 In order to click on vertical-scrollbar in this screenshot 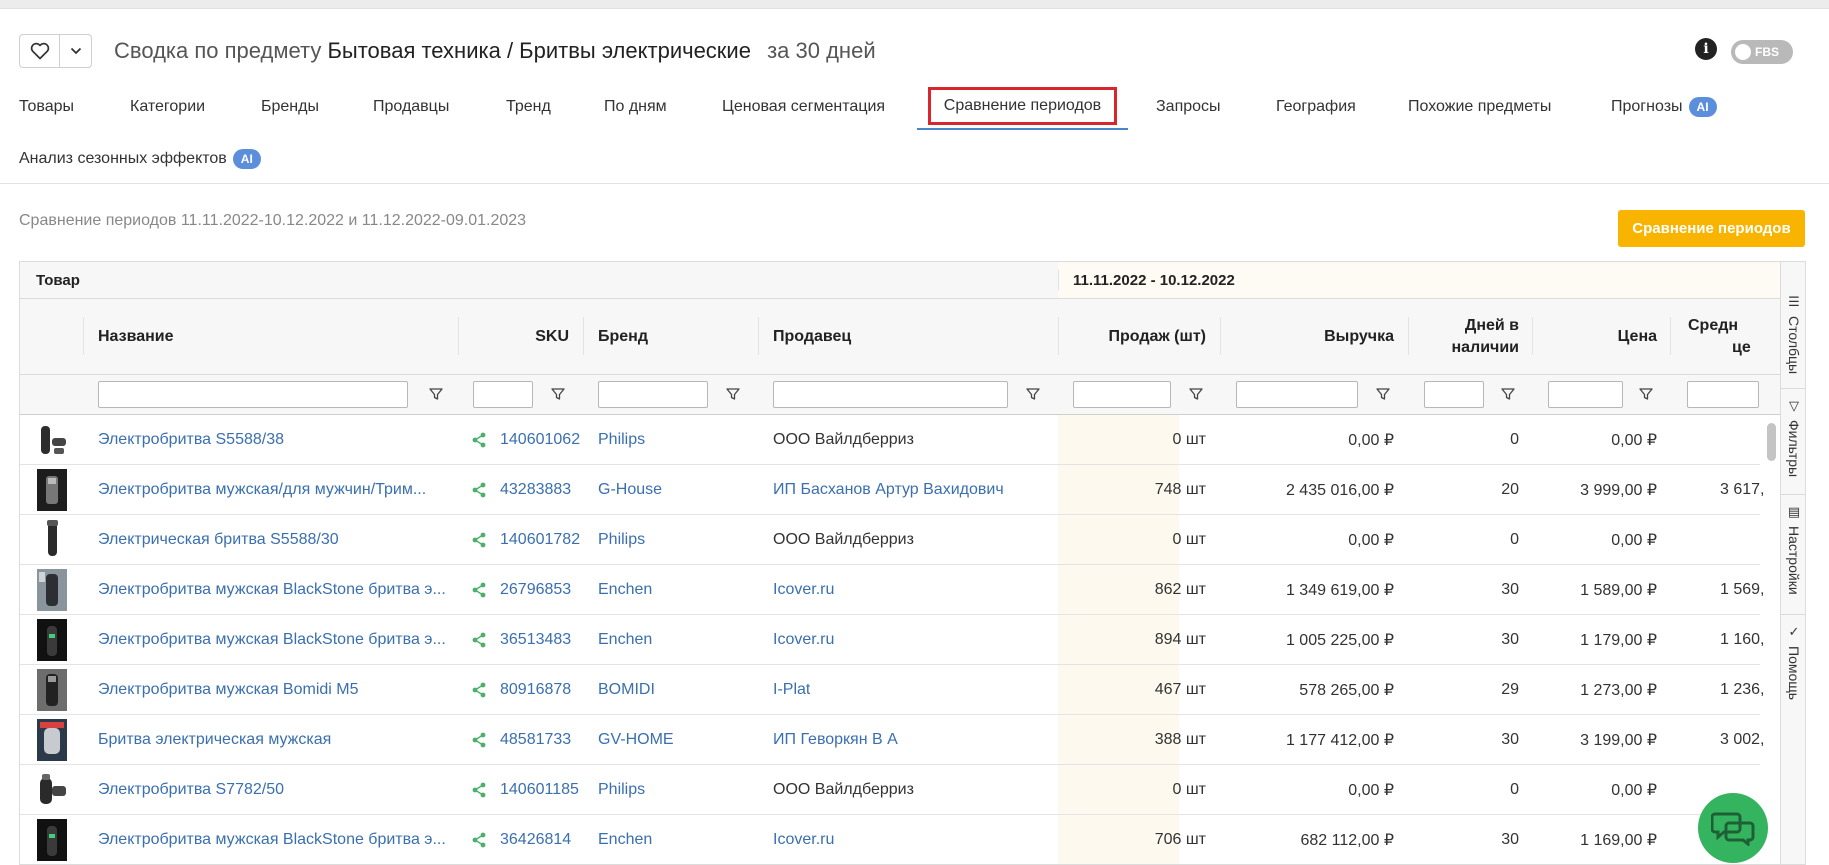, I will do `click(1771, 639)`.